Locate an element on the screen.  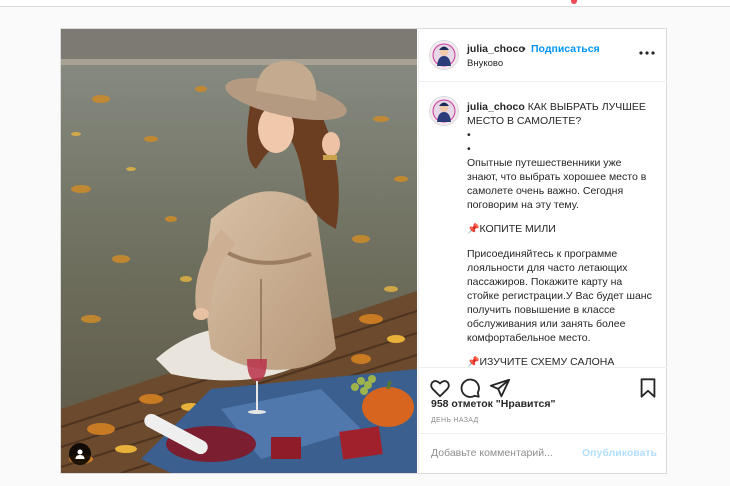
notification-dot is located at coordinates (574, 2).